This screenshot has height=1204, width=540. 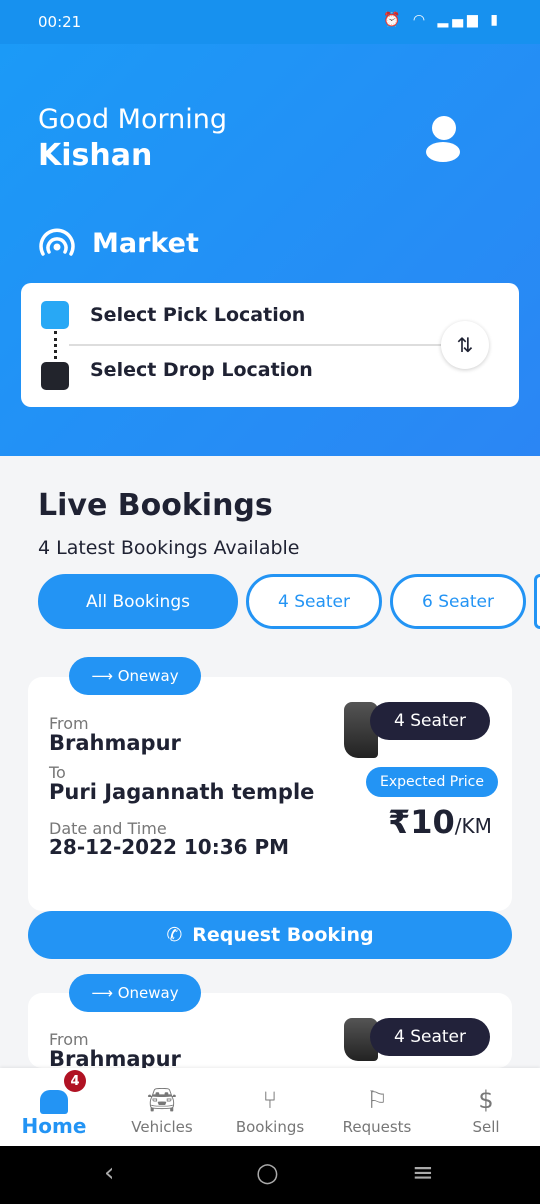 I want to click on nav-label: Home, so click(x=54, y=1126).